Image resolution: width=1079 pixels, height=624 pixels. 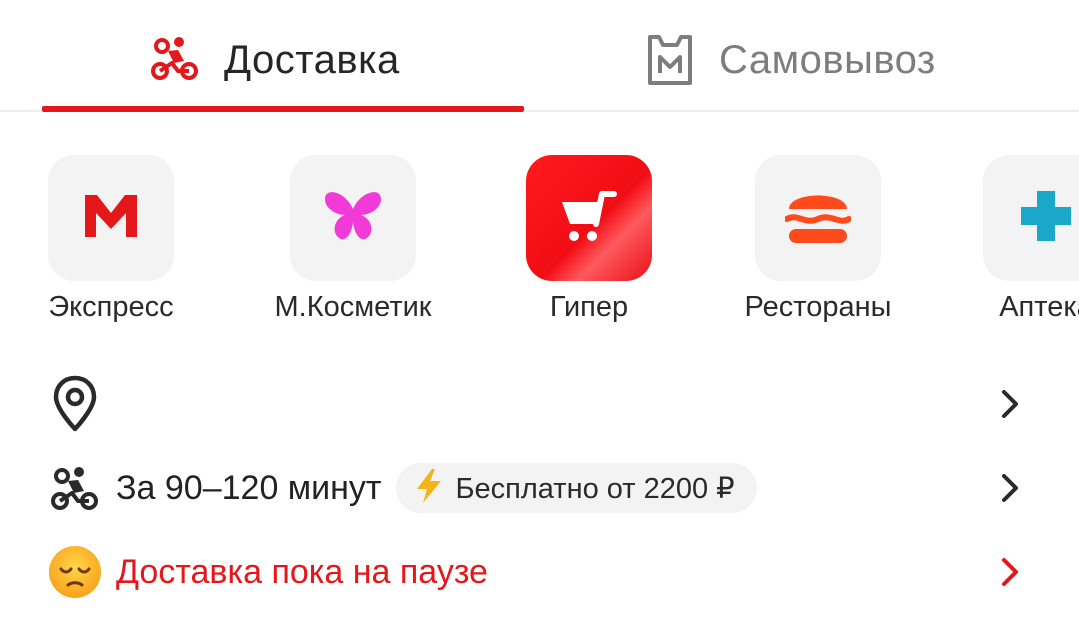 What do you see at coordinates (249, 487) in the screenshot?
I see `delivery-time-text: За 90–120 минут` at bounding box center [249, 487].